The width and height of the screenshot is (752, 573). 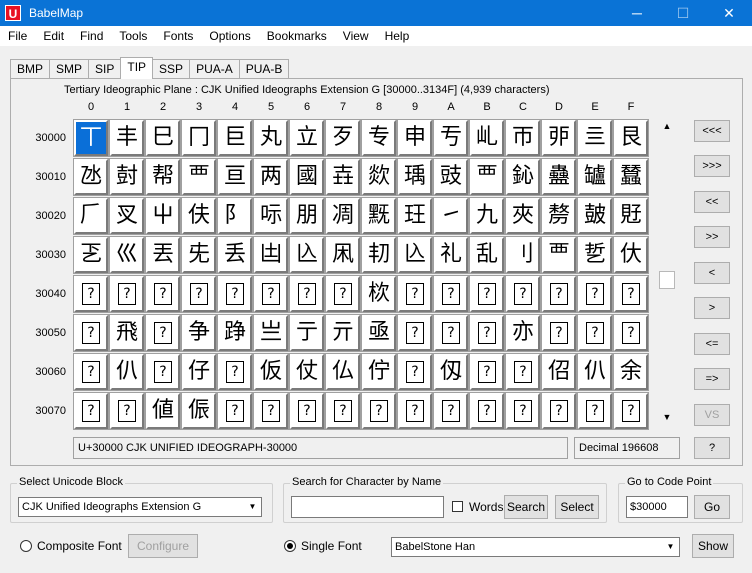 I want to click on character-cell: 㐲, so click(x=631, y=255).